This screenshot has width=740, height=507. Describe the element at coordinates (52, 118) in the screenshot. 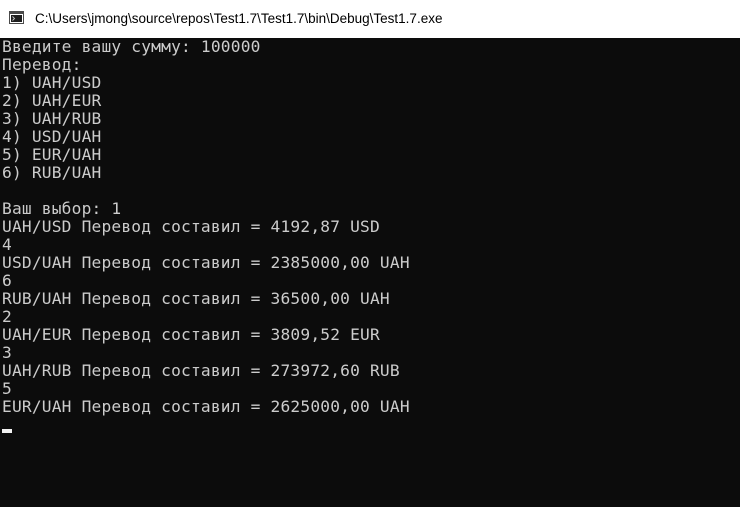

I see `console-line: 3) UAH/RUB` at that location.